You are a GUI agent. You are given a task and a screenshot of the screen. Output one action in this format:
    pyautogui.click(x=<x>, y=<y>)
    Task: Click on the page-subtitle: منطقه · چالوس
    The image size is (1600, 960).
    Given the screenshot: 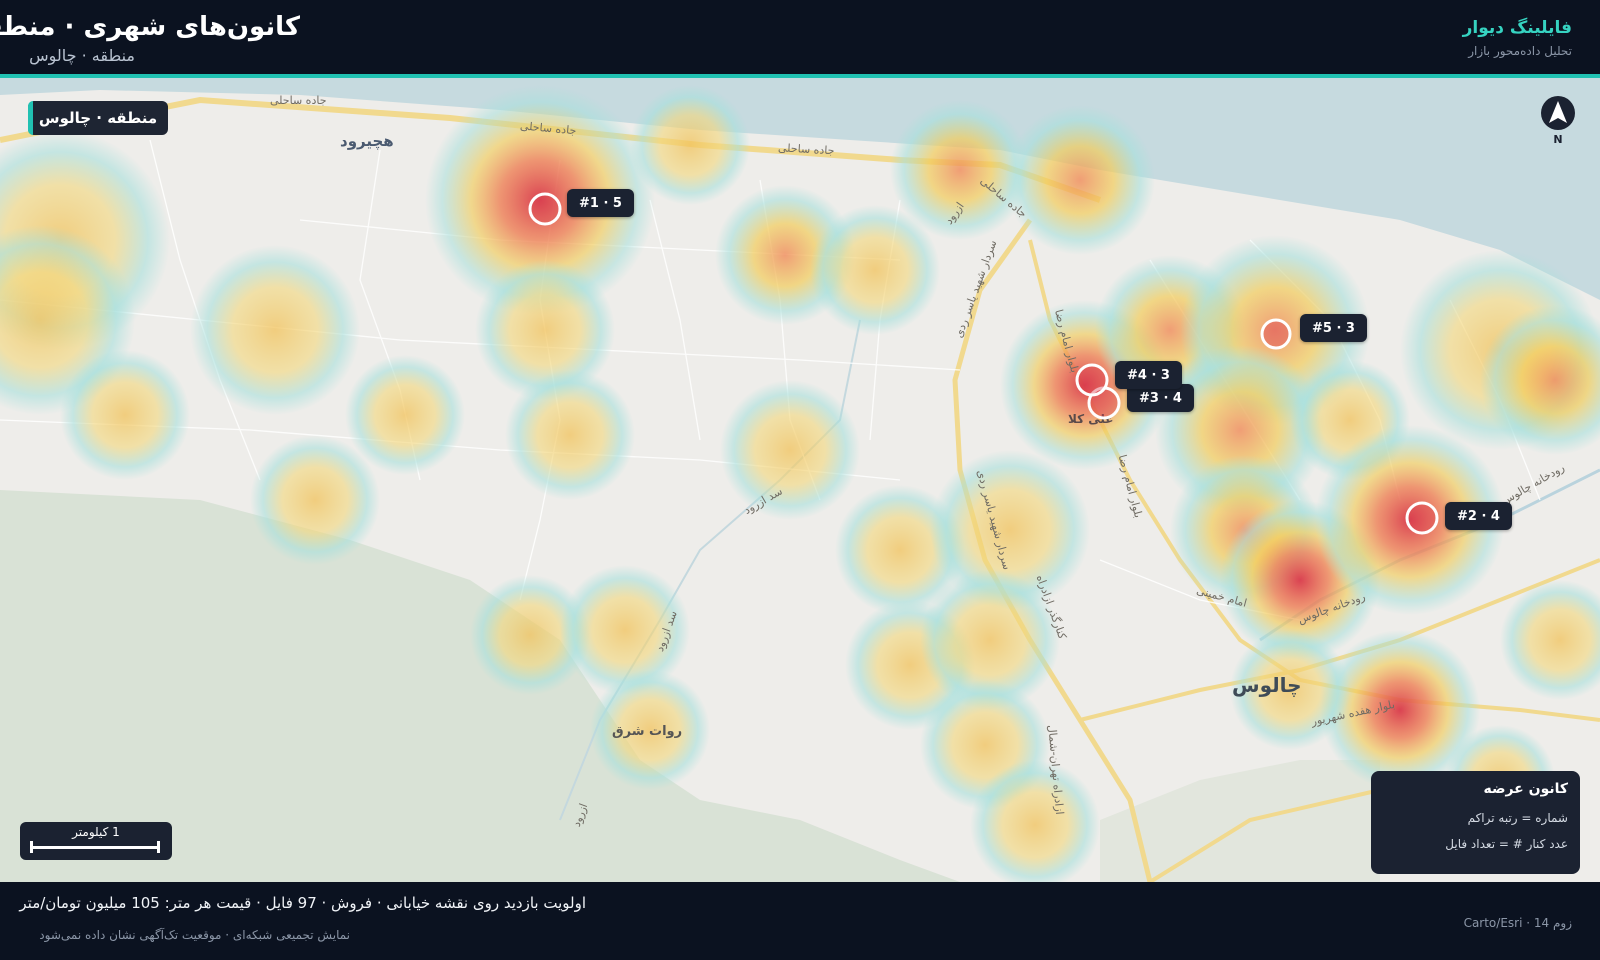 What is the action you would take?
    pyautogui.click(x=82, y=55)
    